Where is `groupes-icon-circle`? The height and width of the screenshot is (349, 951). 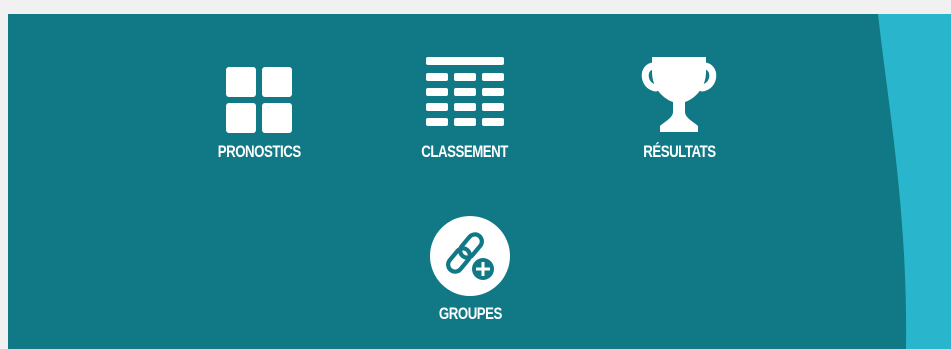
groupes-icon-circle is located at coordinates (470, 256).